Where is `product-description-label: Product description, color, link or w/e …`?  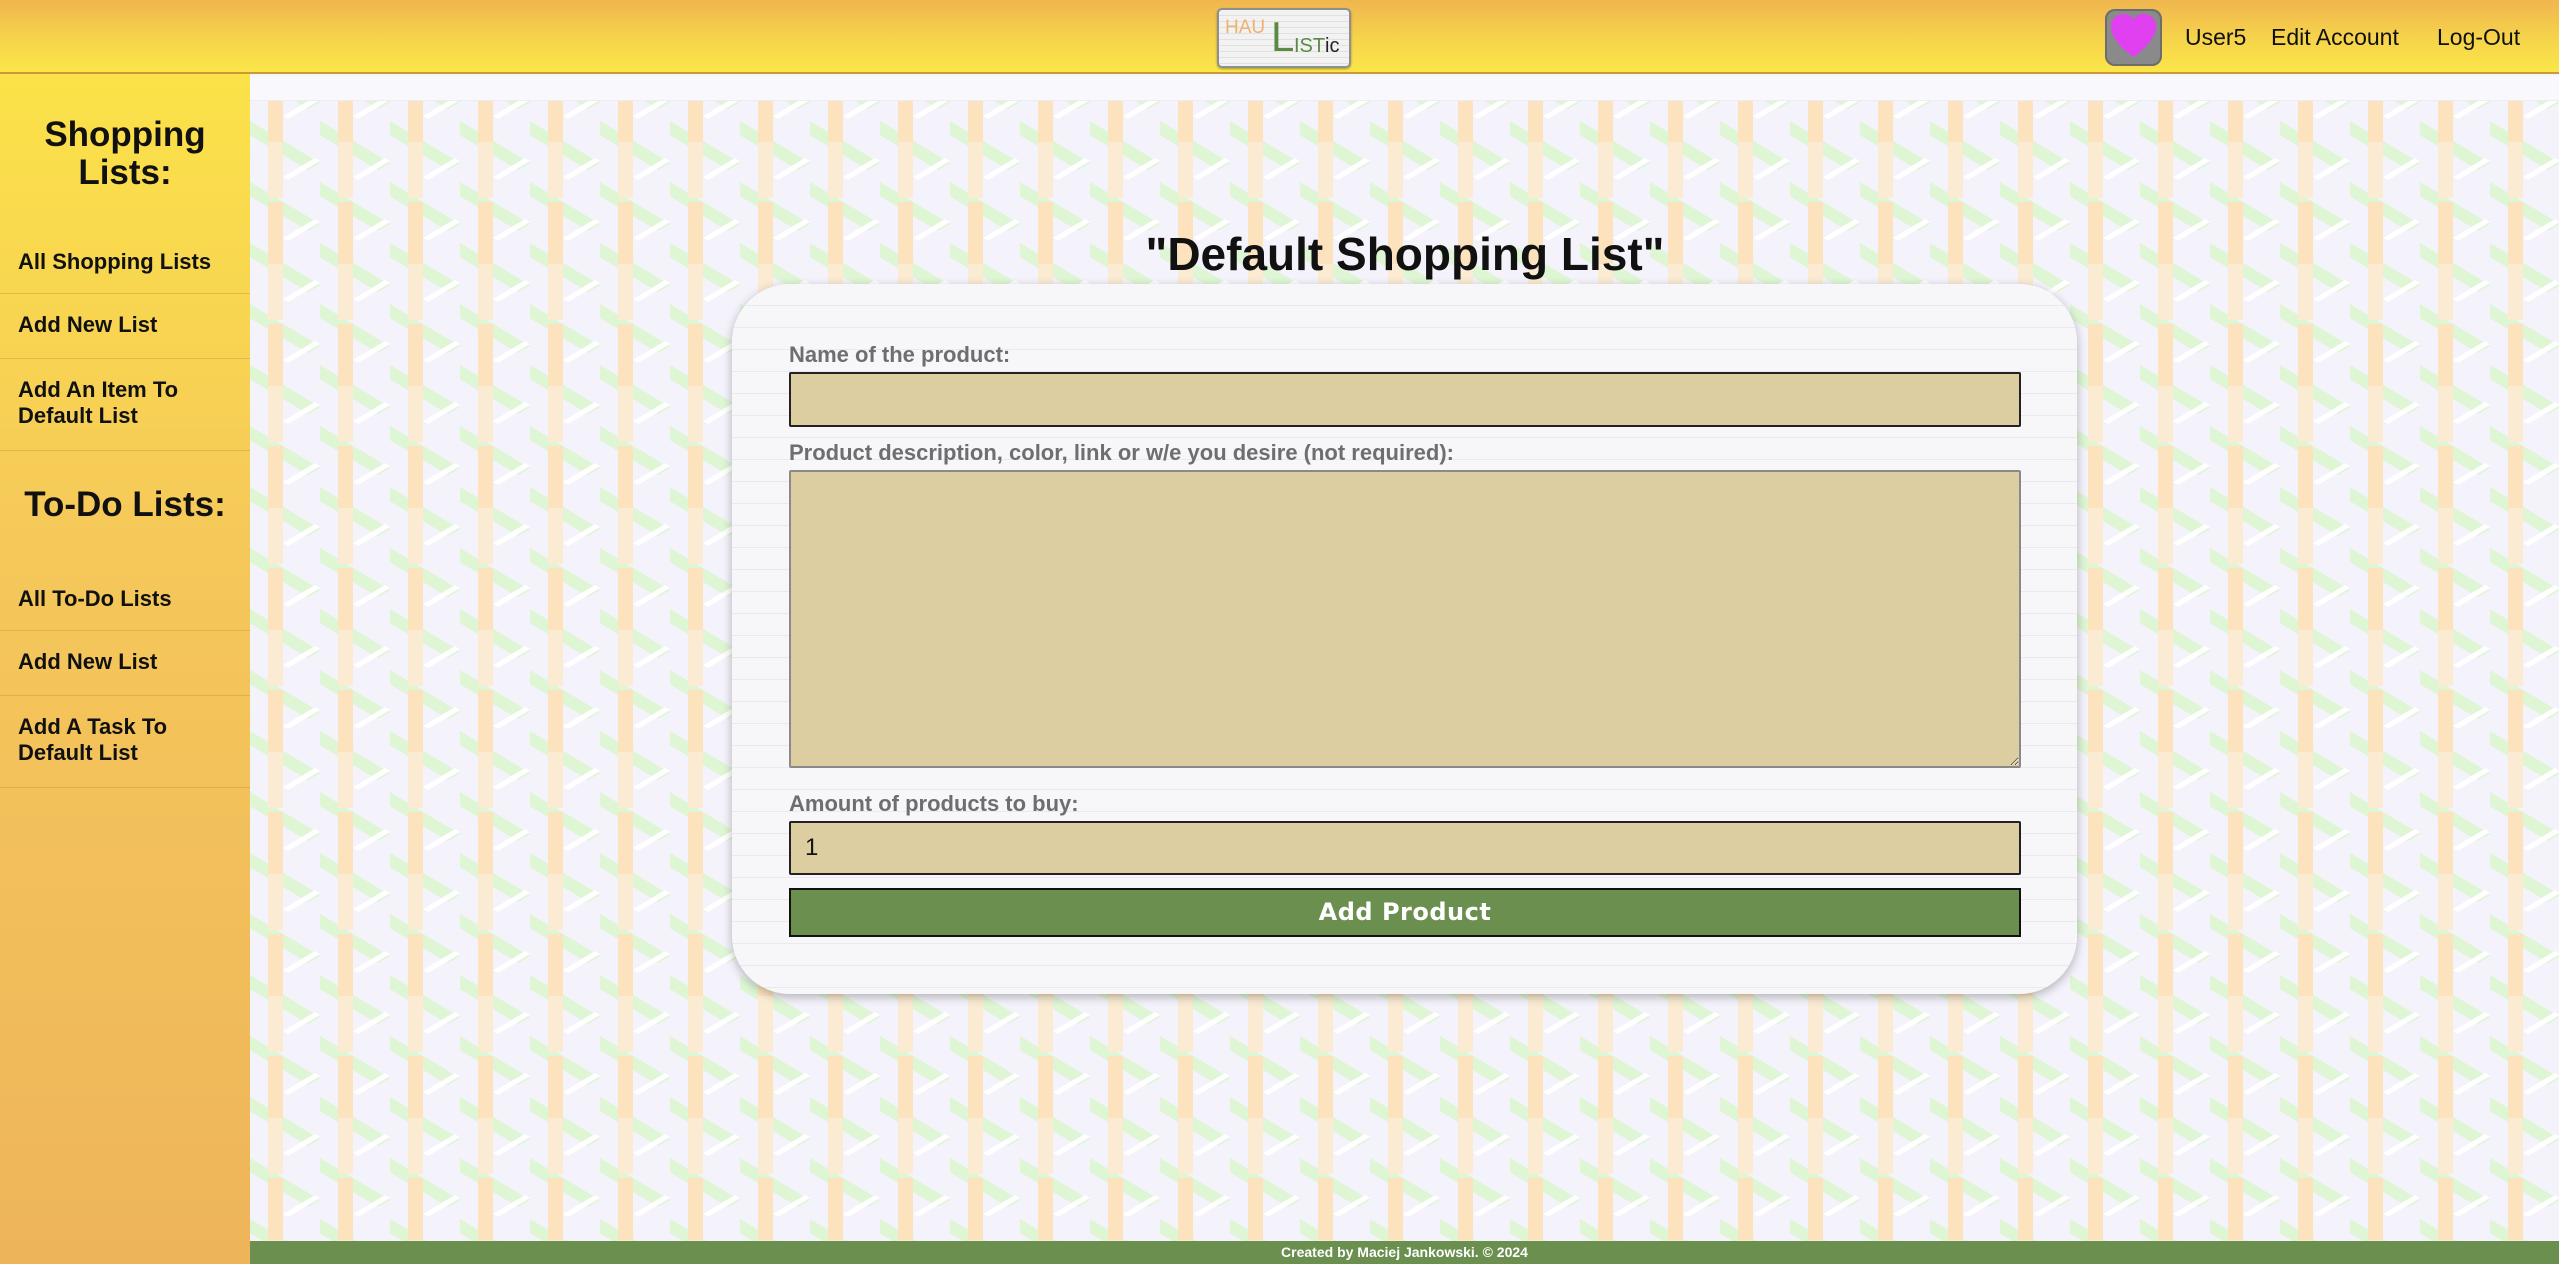
product-description-label: Product description, color, link or w/e … is located at coordinates (1121, 452).